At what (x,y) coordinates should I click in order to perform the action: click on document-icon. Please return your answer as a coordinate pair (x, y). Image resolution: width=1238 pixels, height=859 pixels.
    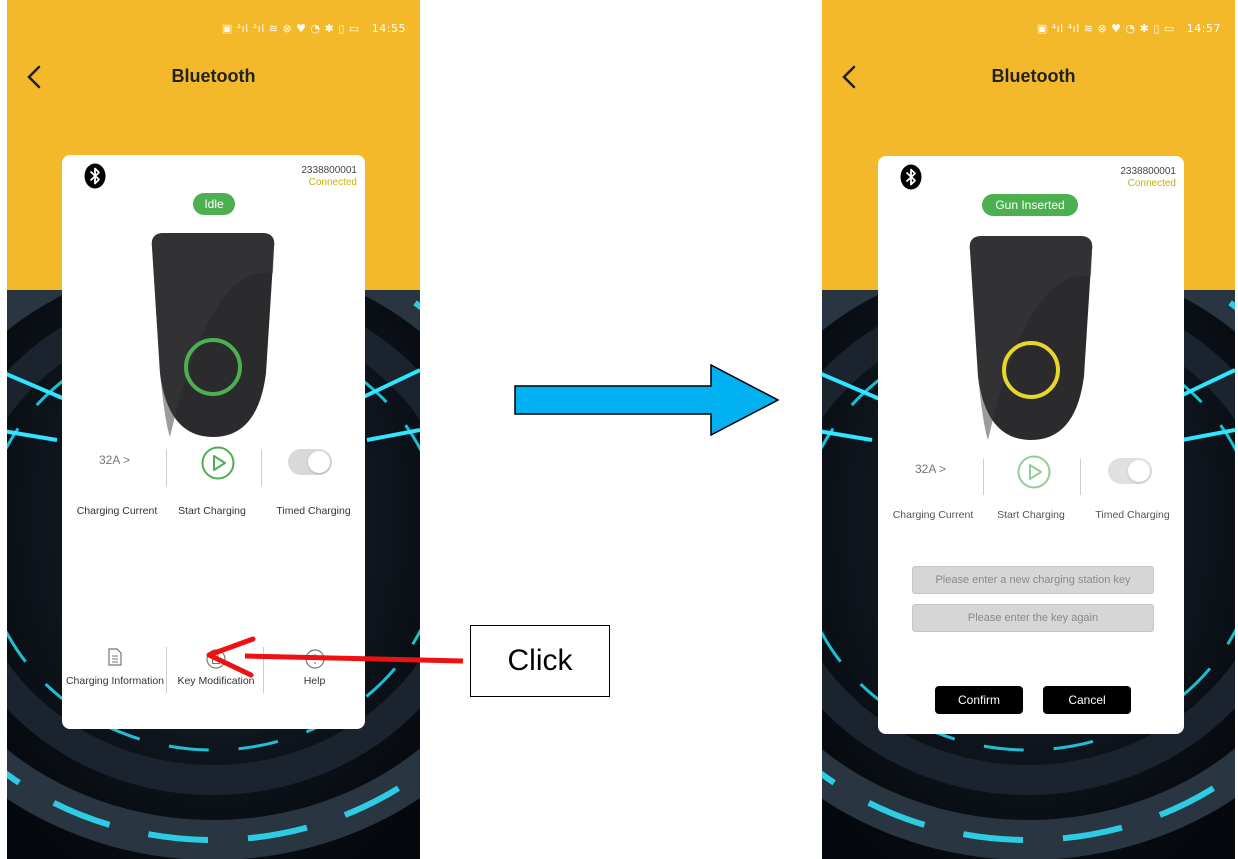
    Looking at the image, I should click on (115, 657).